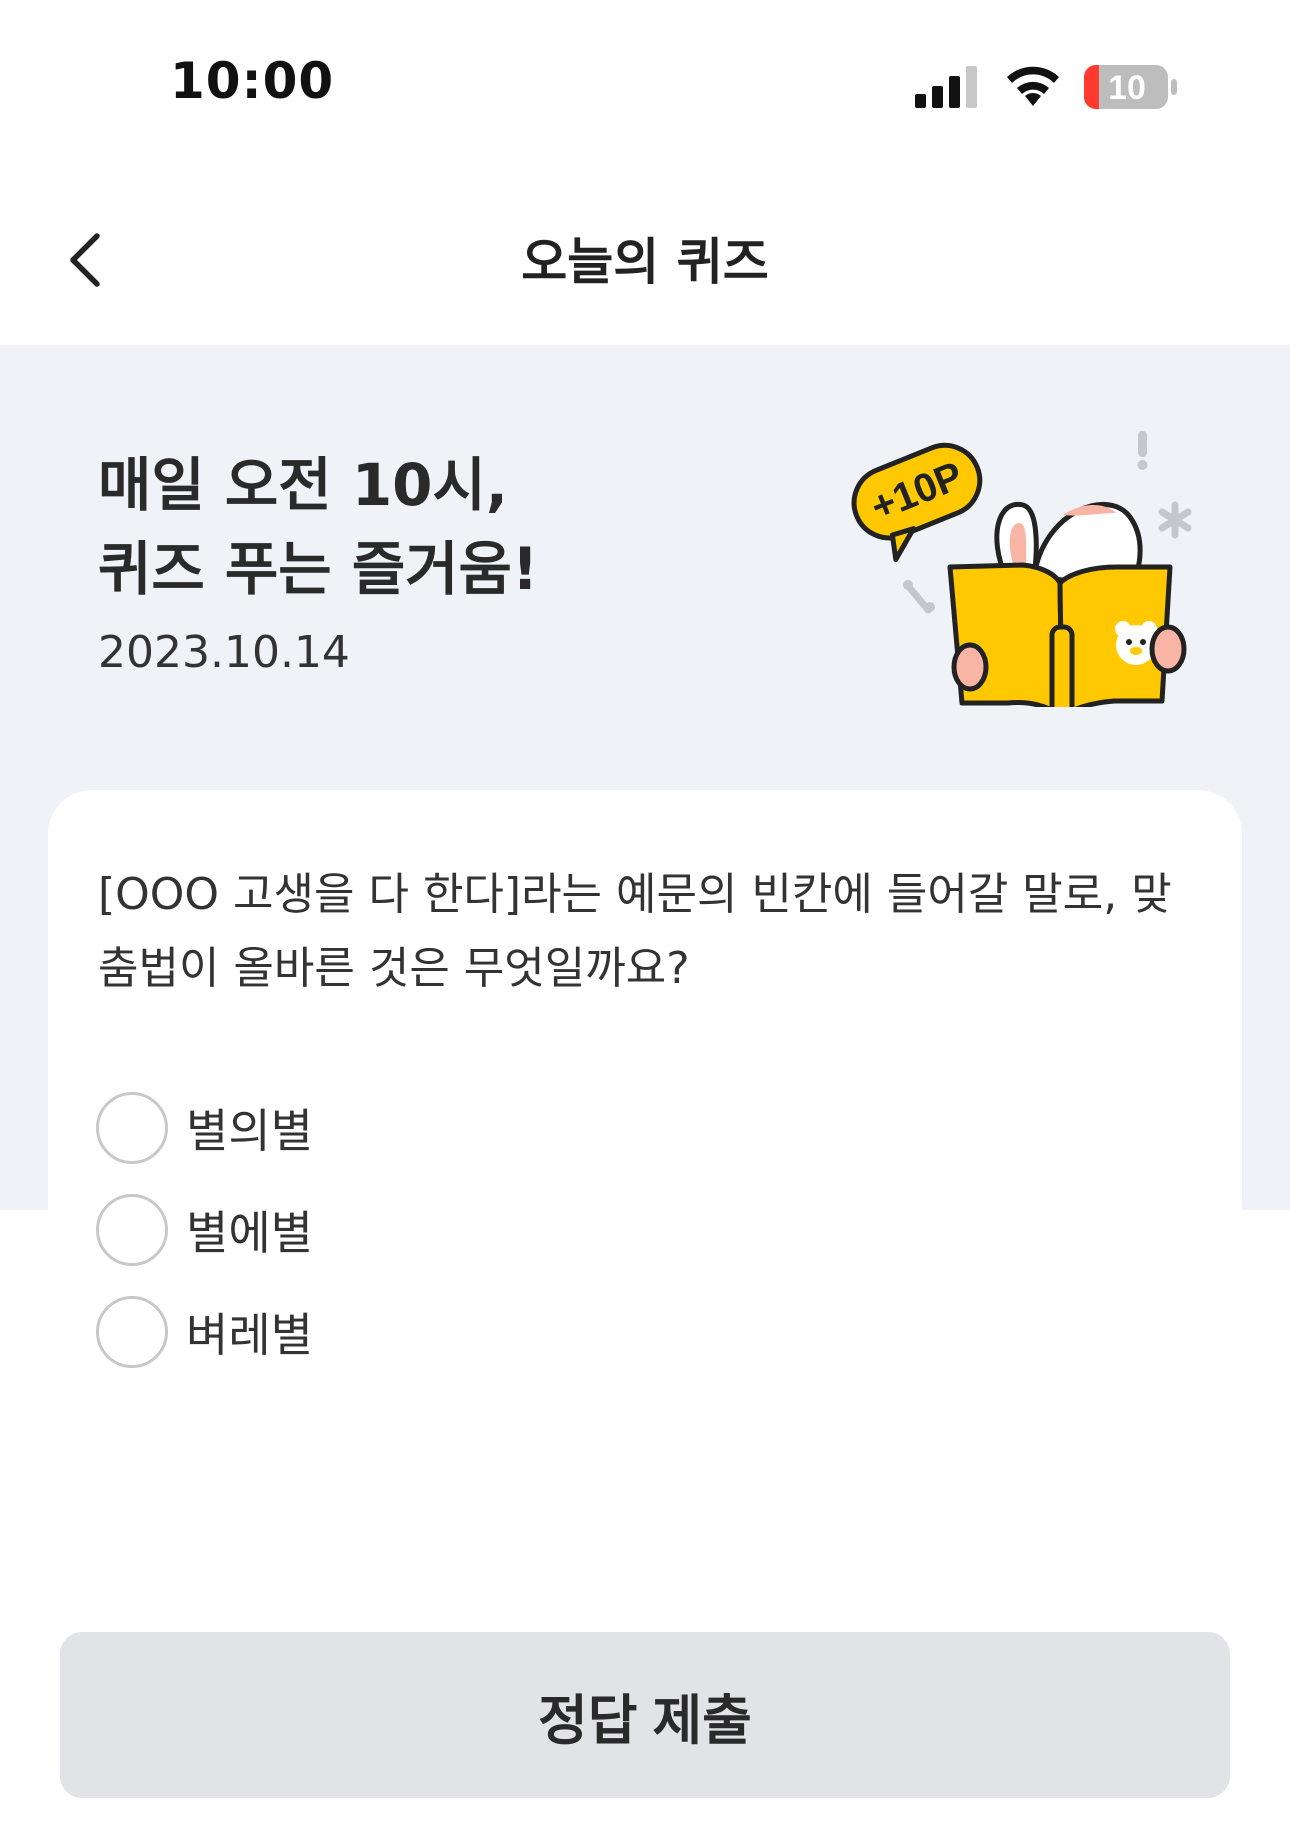  Describe the element at coordinates (252, 81) in the screenshot. I see `status-time: 10:00` at that location.